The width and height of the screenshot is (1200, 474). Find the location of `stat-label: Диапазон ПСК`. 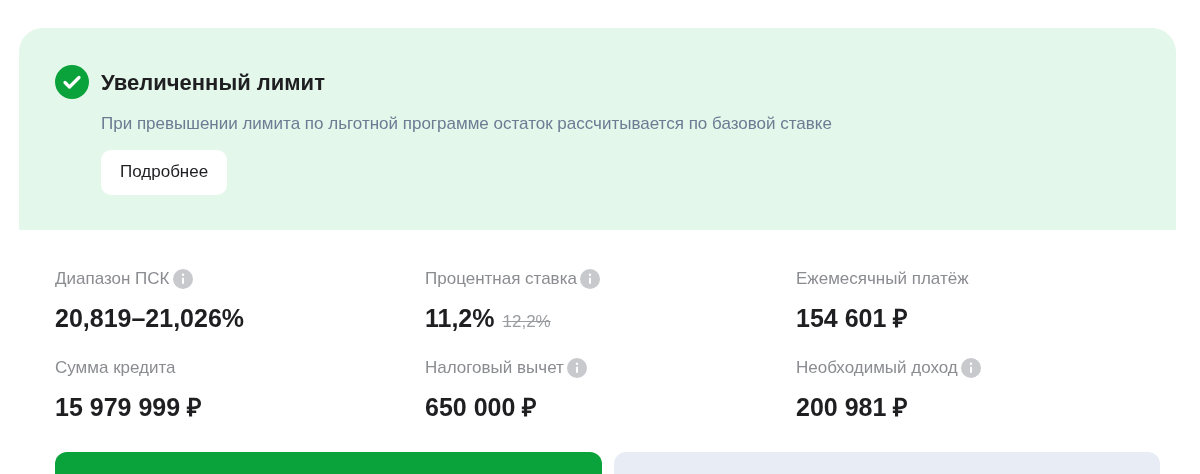

stat-label: Диапазон ПСК is located at coordinates (112, 279).